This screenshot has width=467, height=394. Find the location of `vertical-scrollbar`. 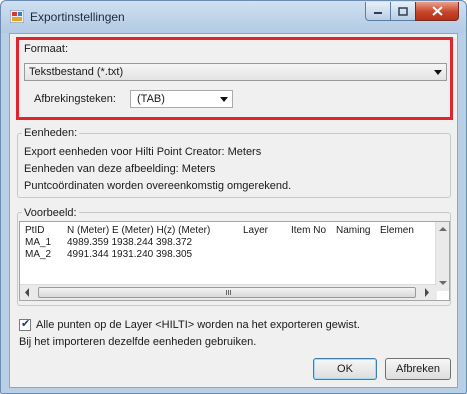

vertical-scrollbar is located at coordinates (442, 256).